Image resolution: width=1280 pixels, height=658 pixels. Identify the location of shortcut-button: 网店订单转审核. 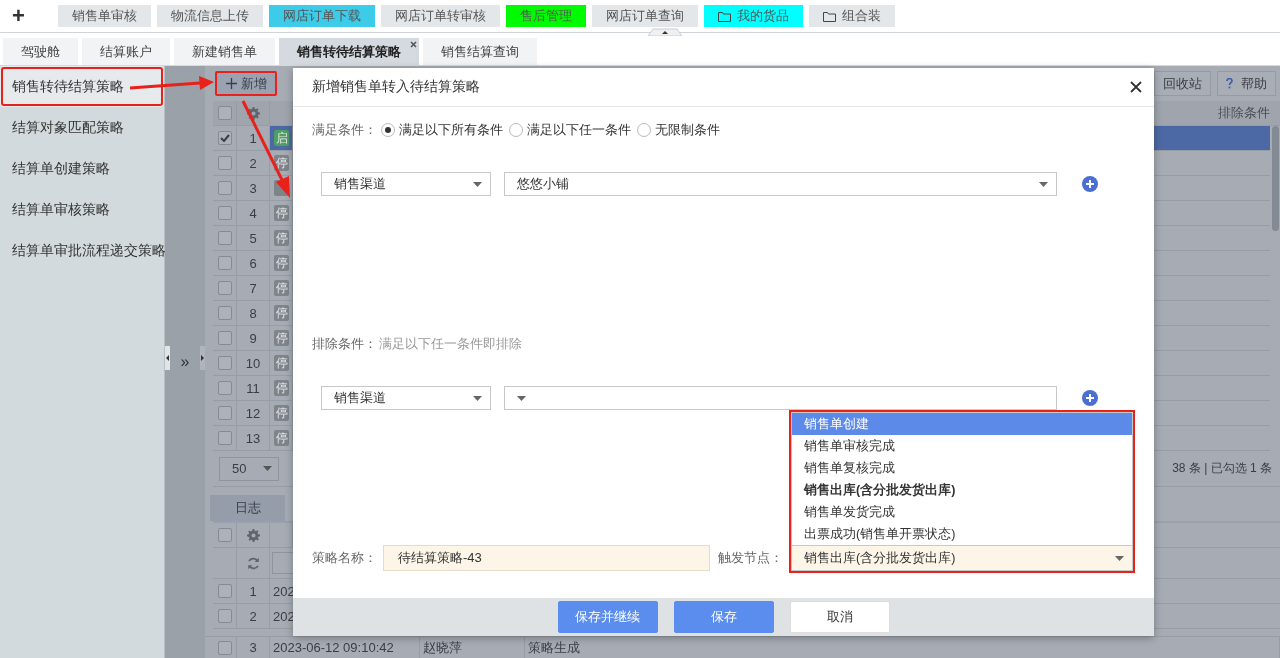
(440, 16).